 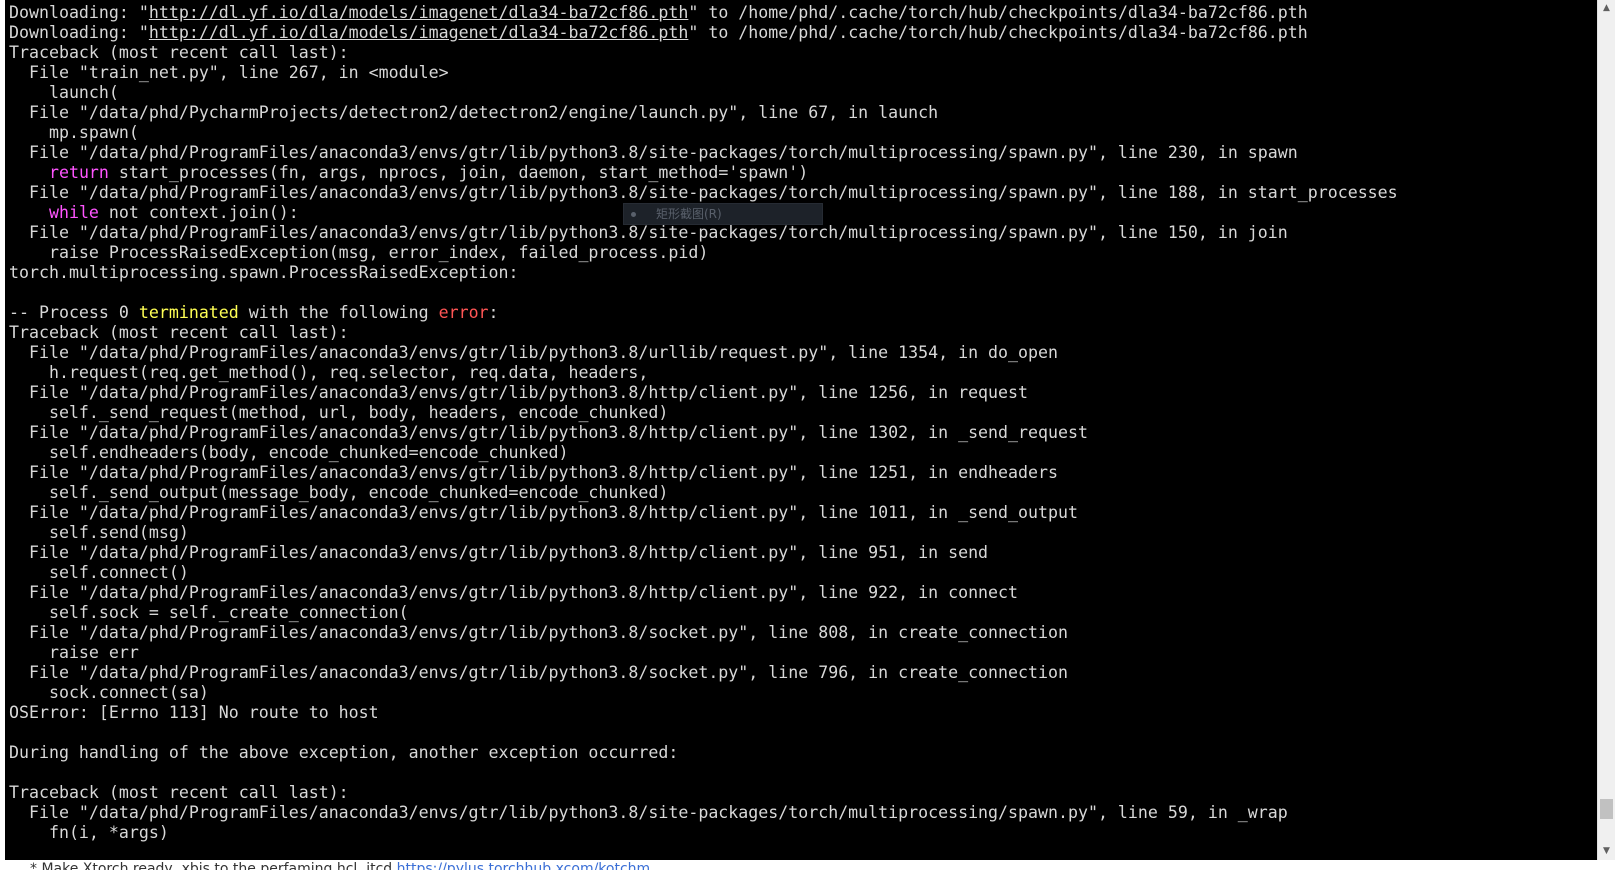 What do you see at coordinates (209, 612) in the screenshot?
I see `terminal-text: self.sock = self._create_connection(` at bounding box center [209, 612].